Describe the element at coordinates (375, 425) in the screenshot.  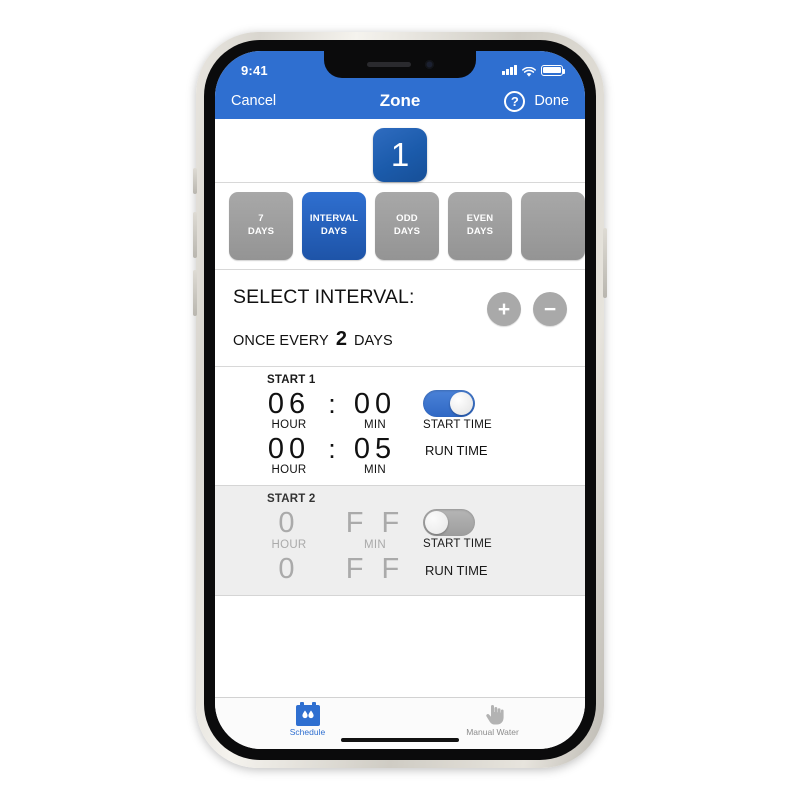
I see `start-time-min-unit: MIN` at that location.